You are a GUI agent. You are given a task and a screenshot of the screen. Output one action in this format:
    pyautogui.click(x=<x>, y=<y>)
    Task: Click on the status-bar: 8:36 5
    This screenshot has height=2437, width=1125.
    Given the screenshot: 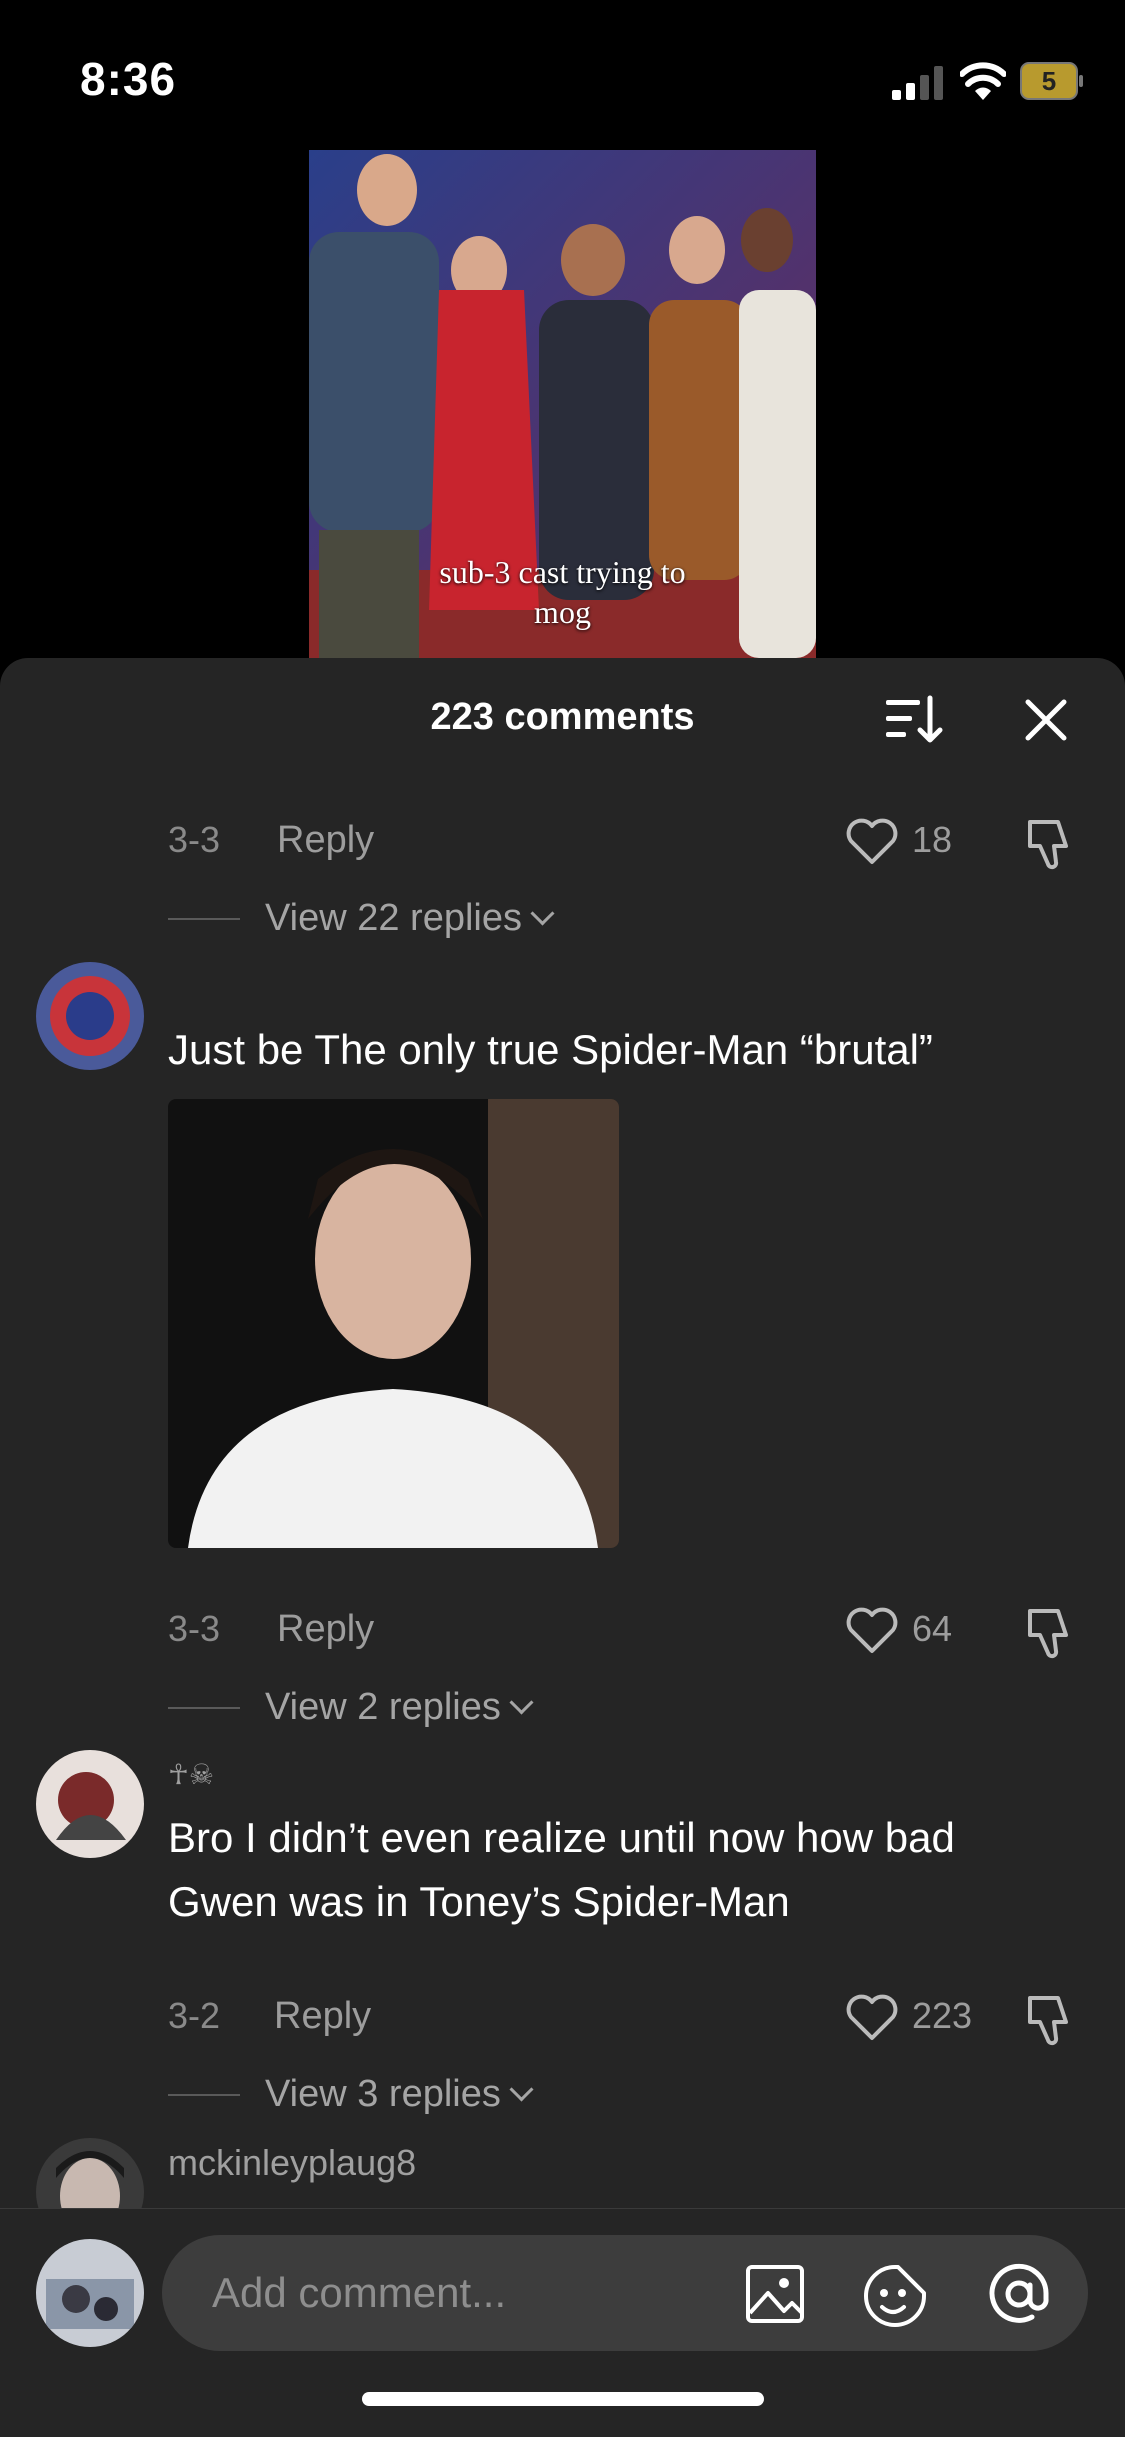 What is the action you would take?
    pyautogui.click(x=562, y=75)
    